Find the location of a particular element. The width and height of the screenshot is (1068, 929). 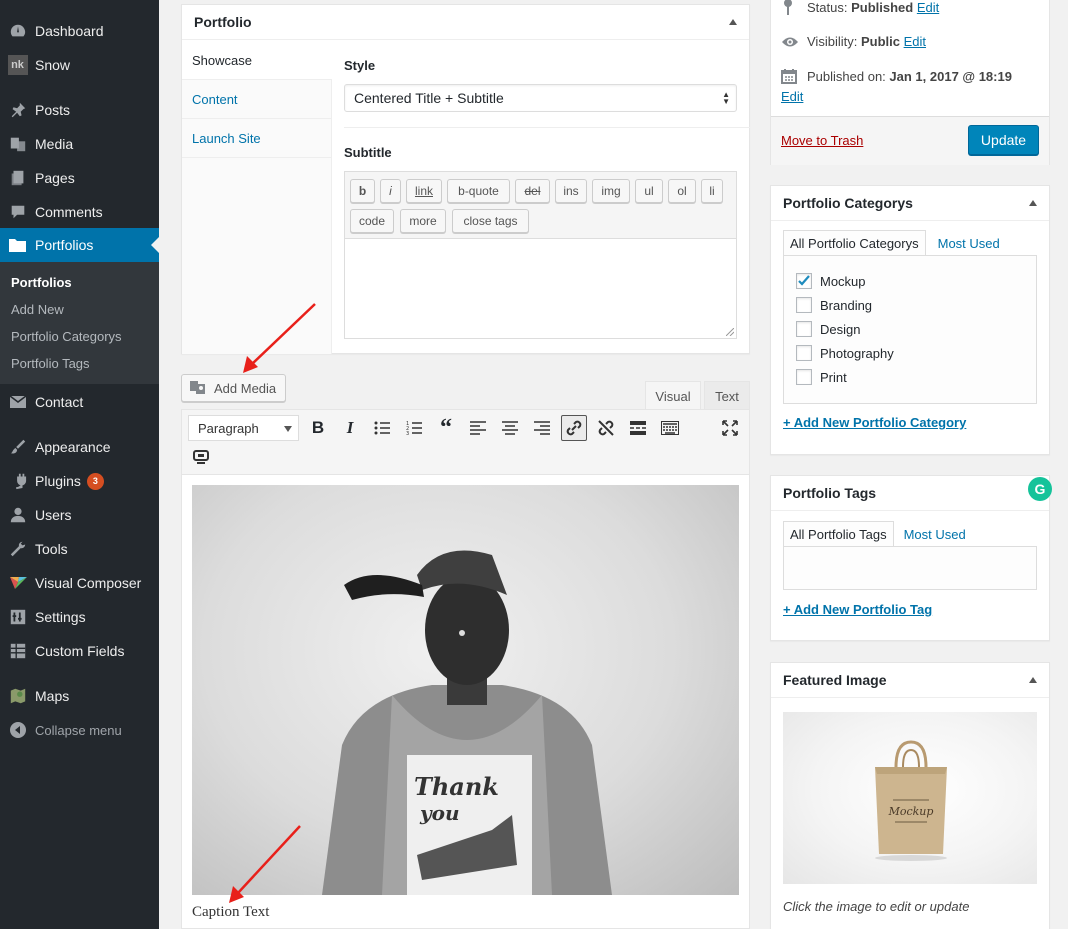

insert-link-icon is located at coordinates (574, 428).